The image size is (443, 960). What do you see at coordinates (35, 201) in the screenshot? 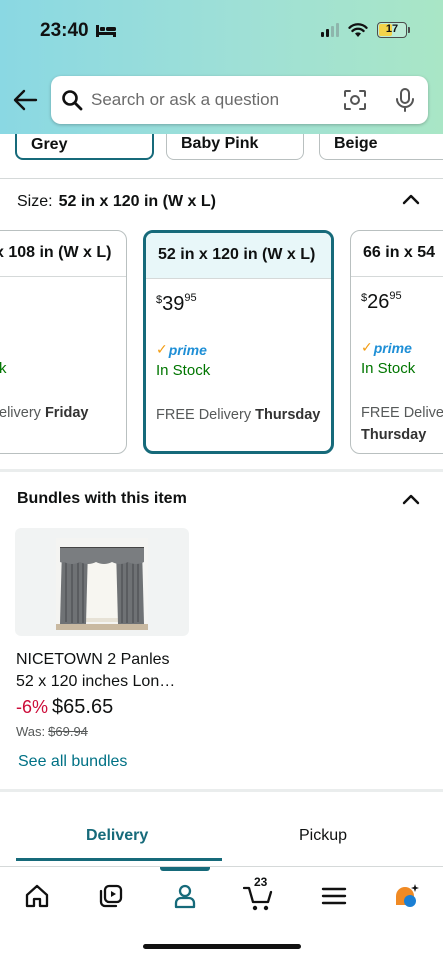
I see `size-label: Size:` at bounding box center [35, 201].